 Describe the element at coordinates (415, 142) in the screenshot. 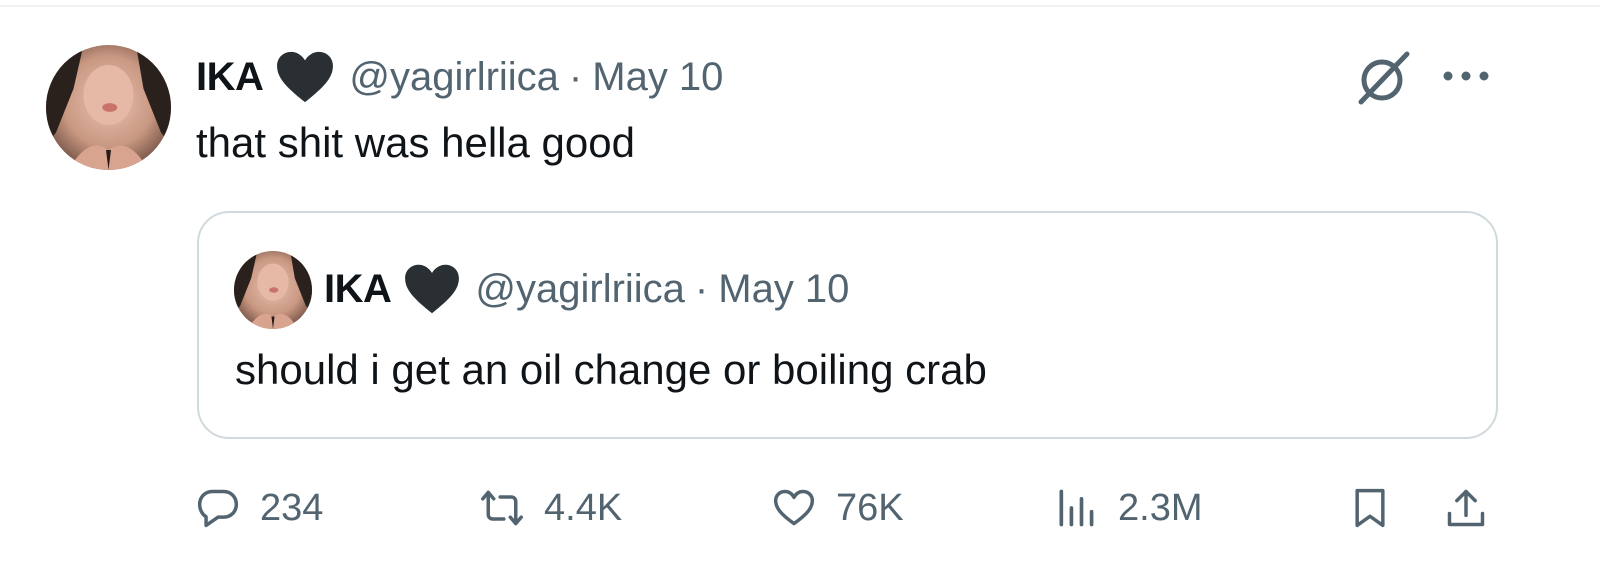

I see `tweet-text: that shit was hella good` at that location.